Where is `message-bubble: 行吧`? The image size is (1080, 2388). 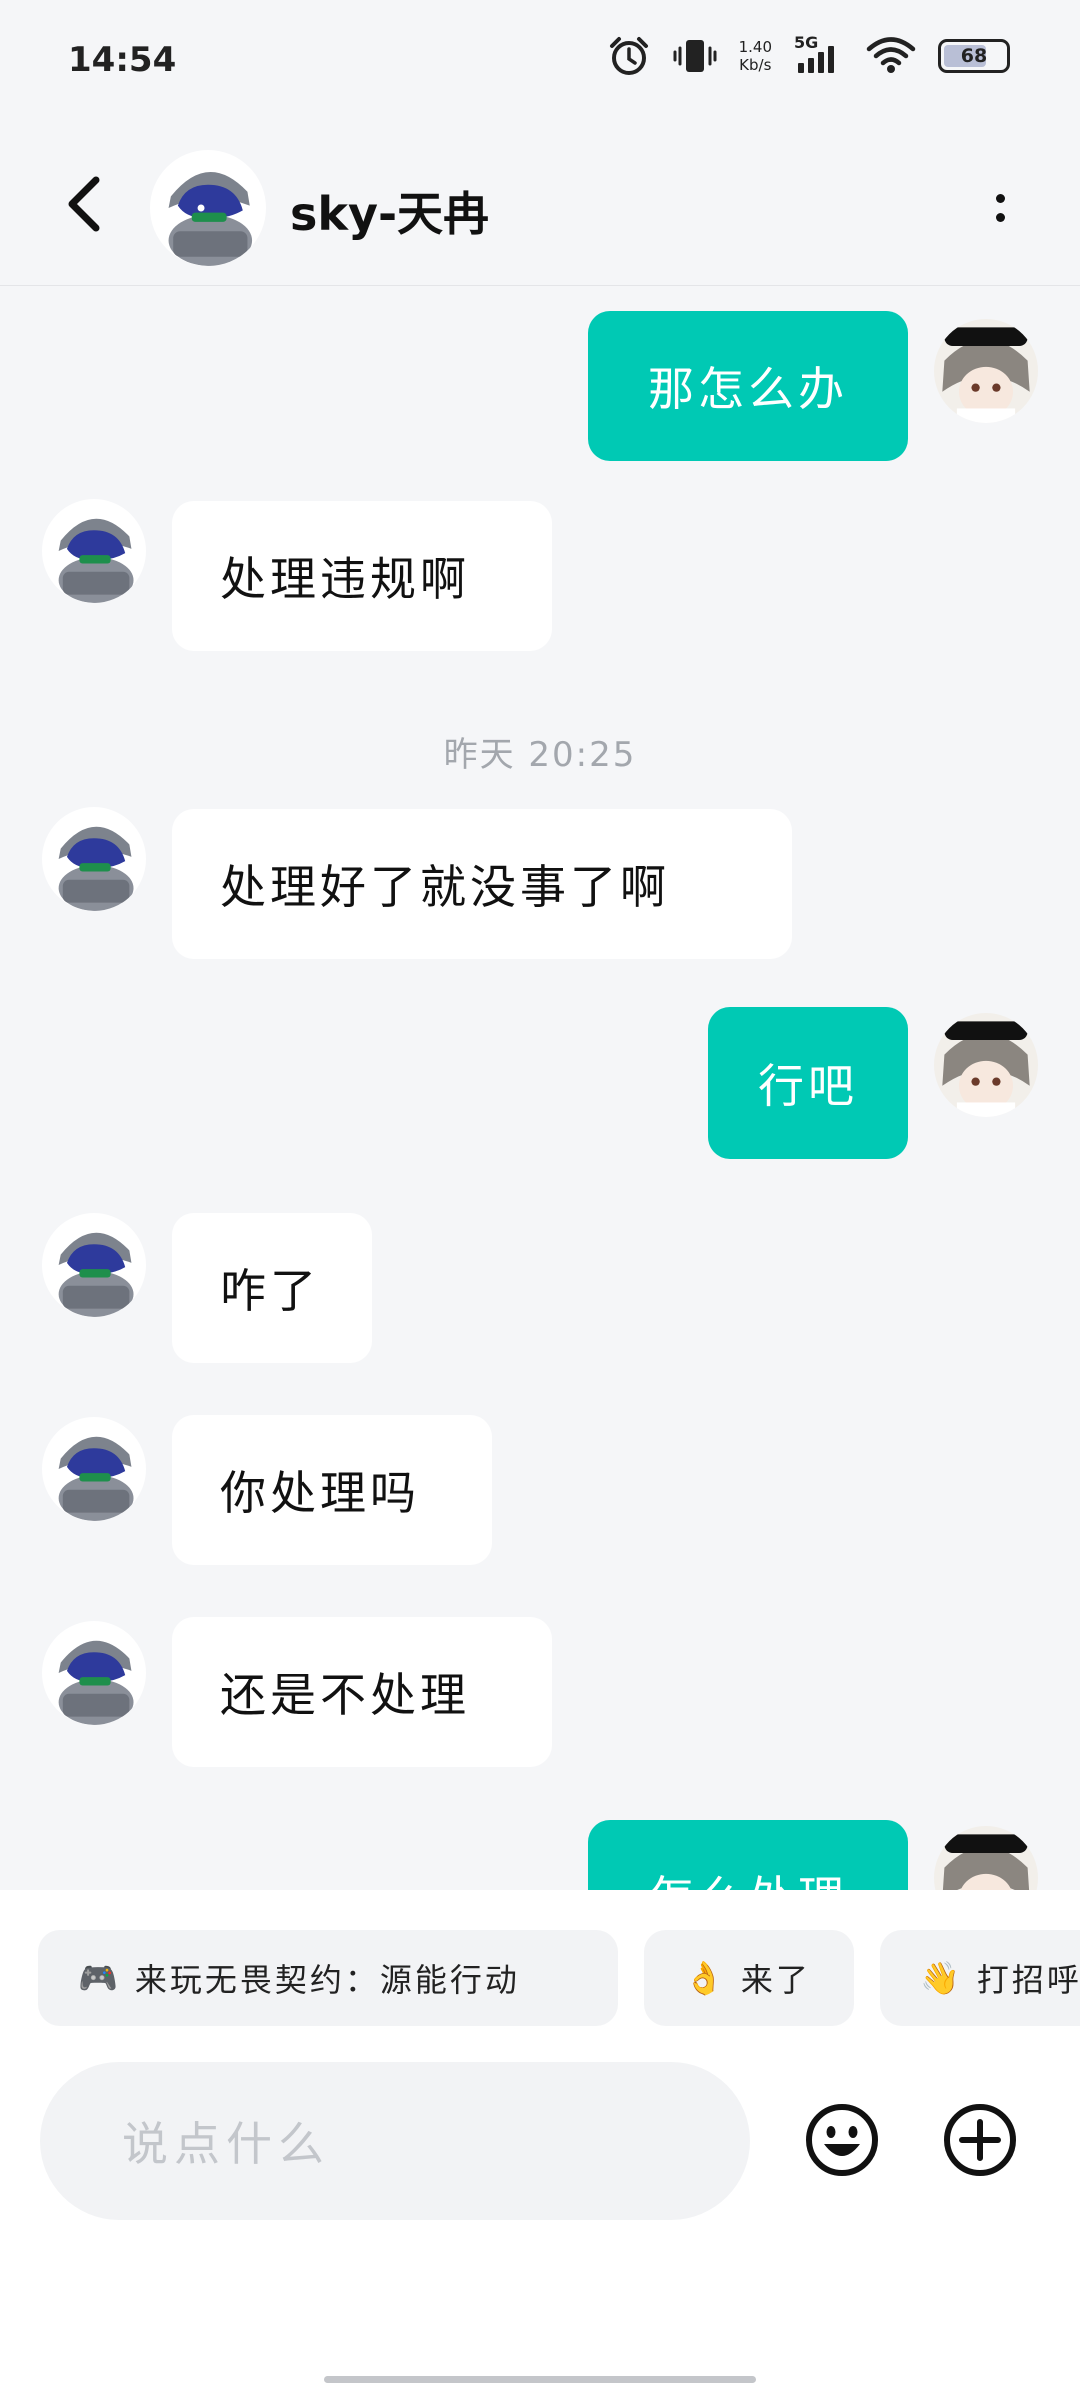 message-bubble: 行吧 is located at coordinates (808, 1083).